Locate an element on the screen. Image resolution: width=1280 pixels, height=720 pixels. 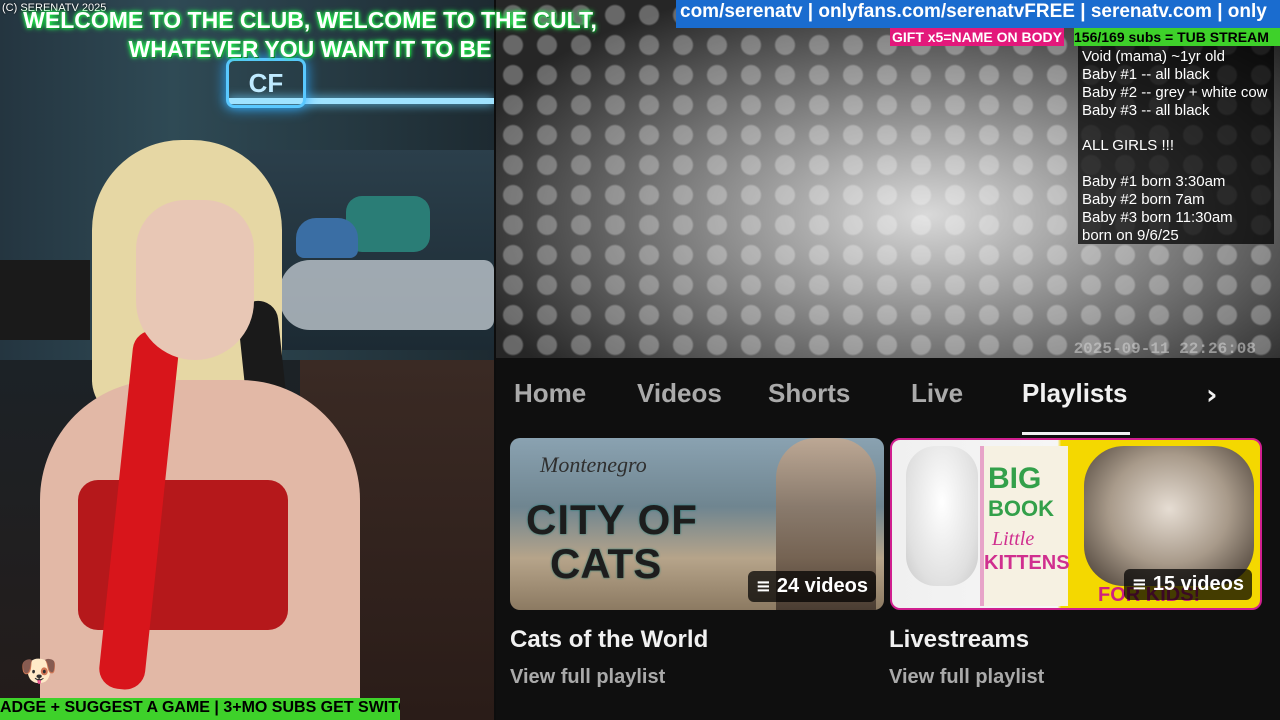
info-line: Baby #2 born 7am is located at coordinates (1143, 199).